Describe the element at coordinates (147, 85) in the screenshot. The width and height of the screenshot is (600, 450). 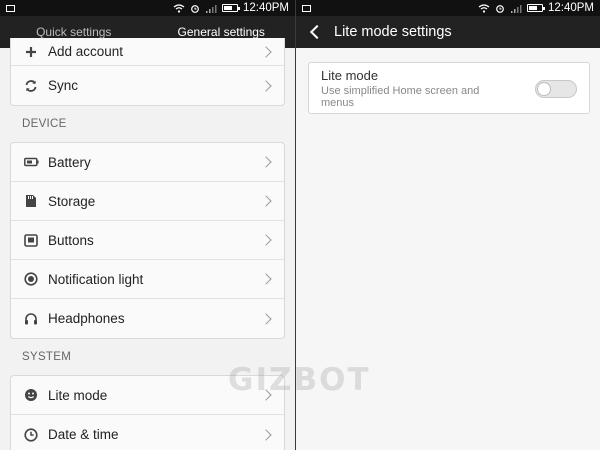
I see `settings-item-sync: Sync` at that location.